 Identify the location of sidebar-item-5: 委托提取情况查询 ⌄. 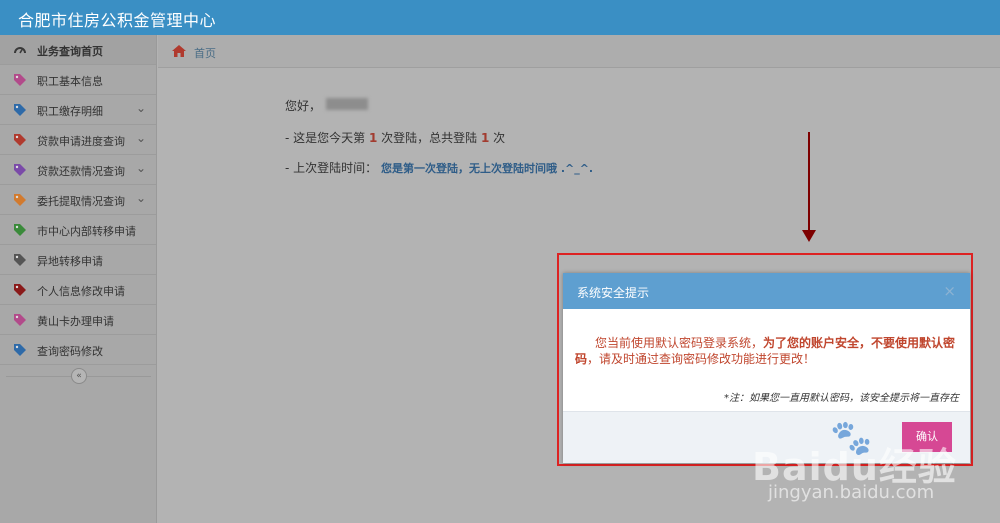
(78, 200).